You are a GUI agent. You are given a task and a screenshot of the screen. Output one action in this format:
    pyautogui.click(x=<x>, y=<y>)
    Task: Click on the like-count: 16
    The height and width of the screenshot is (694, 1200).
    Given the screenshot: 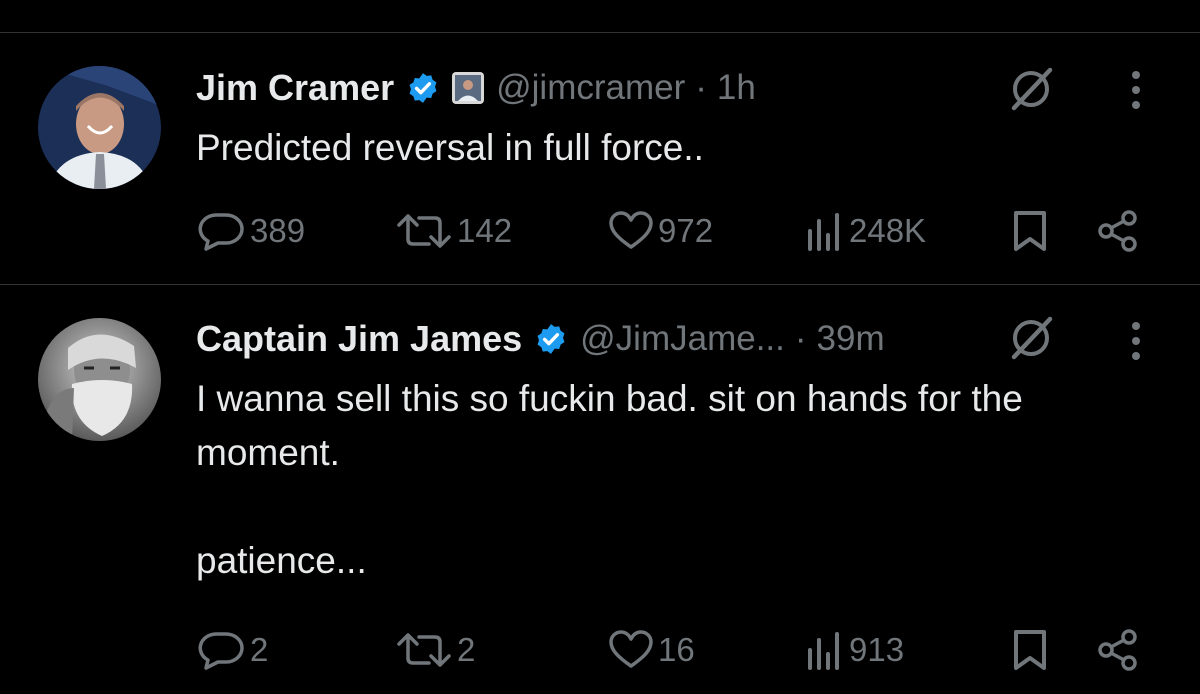 What is the action you would take?
    pyautogui.click(x=676, y=649)
    